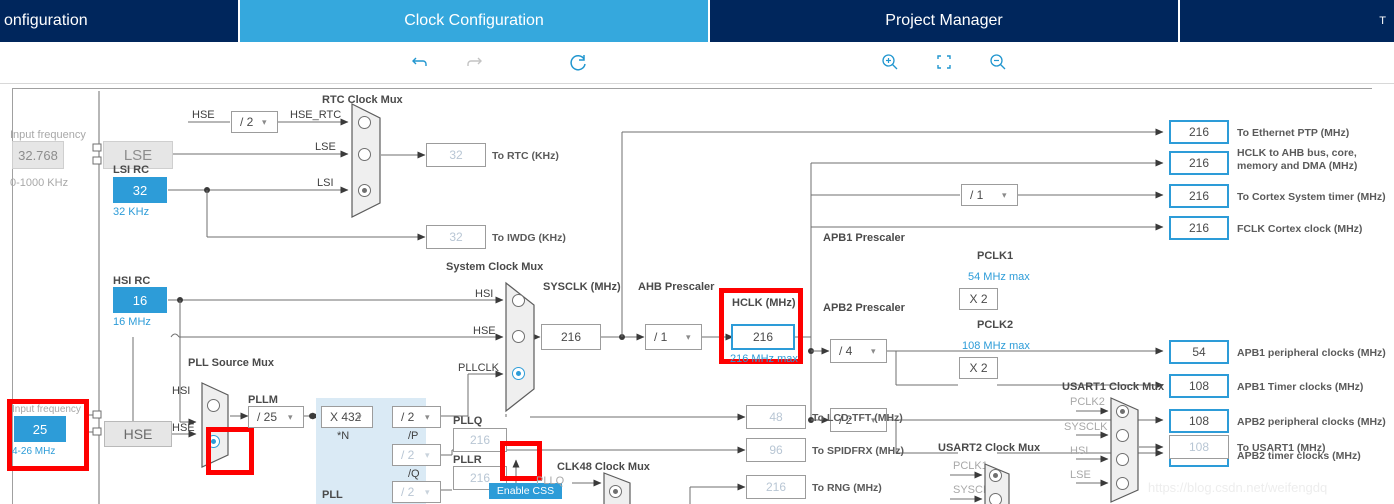 The width and height of the screenshot is (1394, 504). What do you see at coordinates (203, 115) in the screenshot?
I see `hse-rtc-divider-input-label: HSE` at bounding box center [203, 115].